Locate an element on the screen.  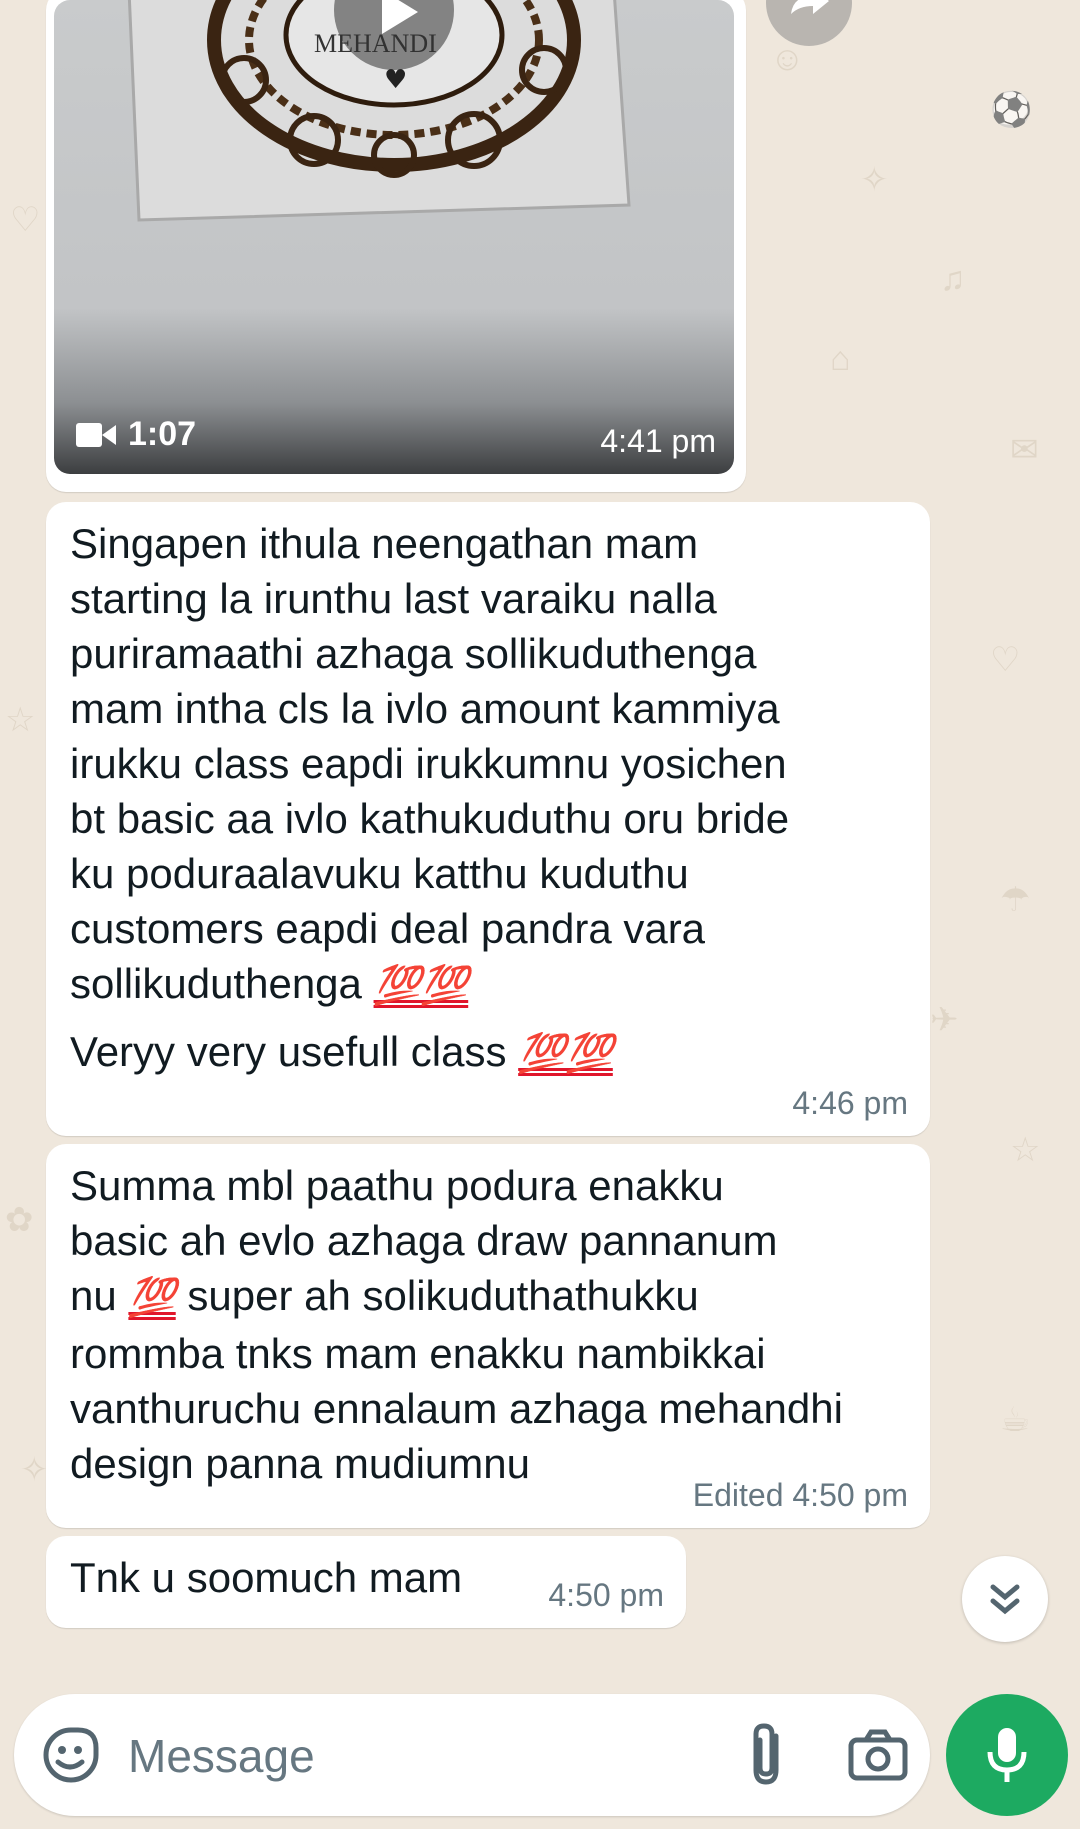
message-edited-timestamp: Edited 4:50 pm is located at coordinates (800, 1495).